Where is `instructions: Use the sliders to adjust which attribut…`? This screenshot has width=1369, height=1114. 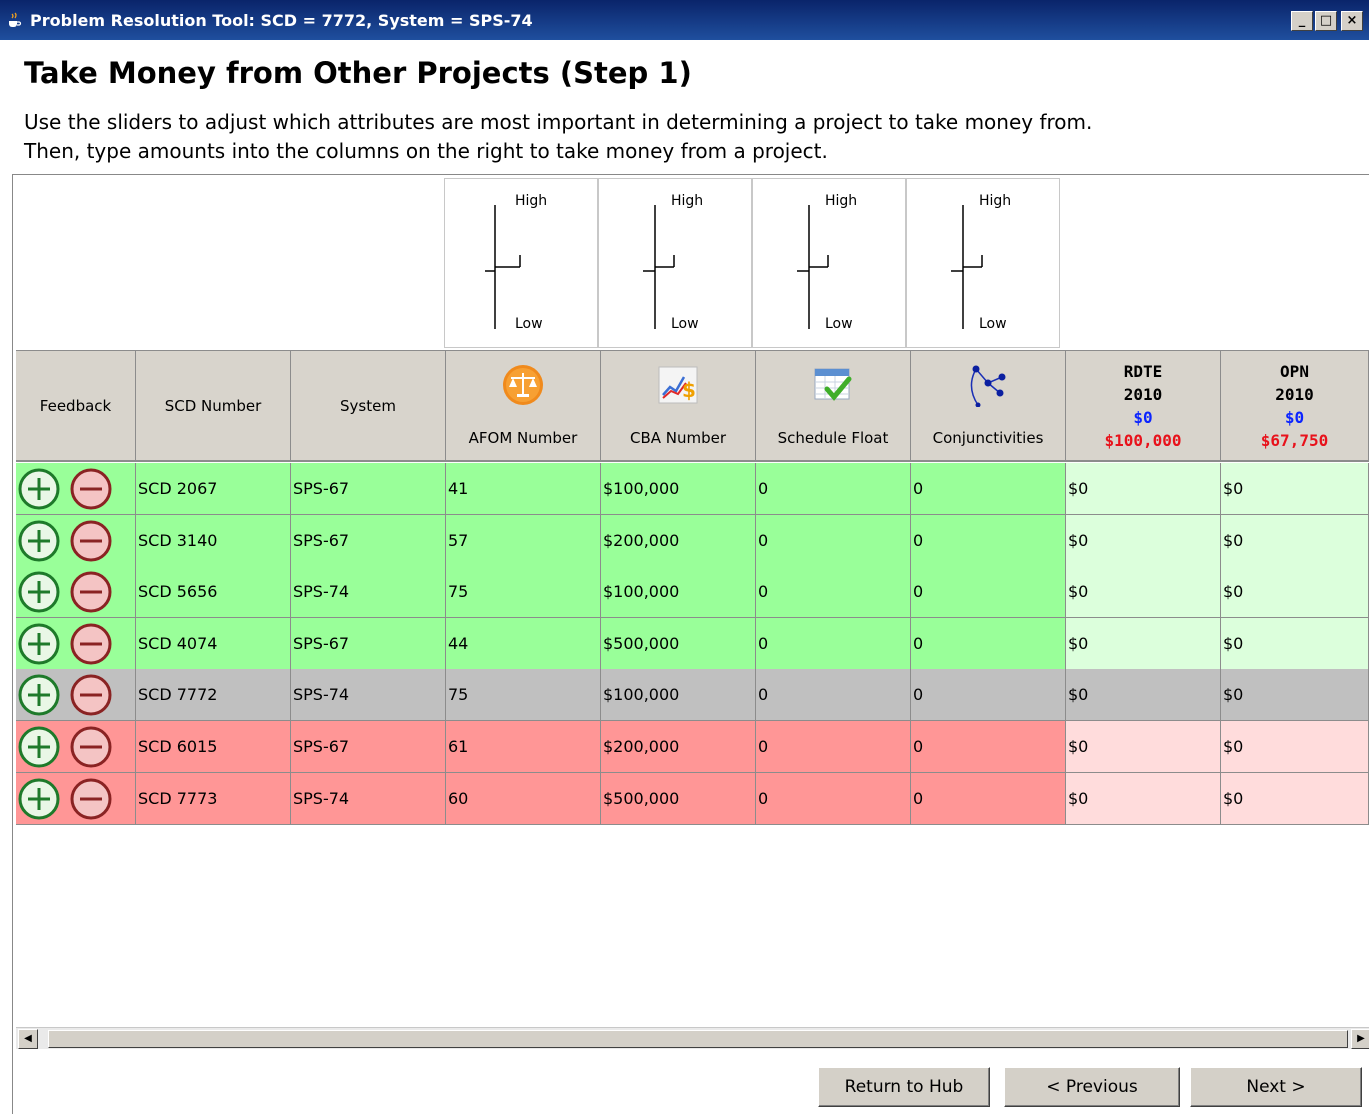
instructions: Use the sliders to adjust which attribut… is located at coordinates (558, 137).